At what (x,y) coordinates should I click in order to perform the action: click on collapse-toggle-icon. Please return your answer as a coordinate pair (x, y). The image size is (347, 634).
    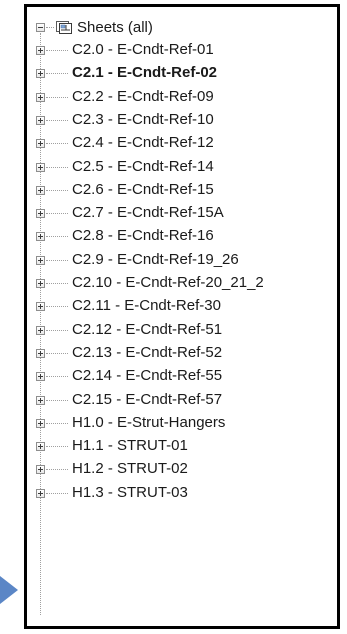
    Looking at the image, I should click on (40, 27).